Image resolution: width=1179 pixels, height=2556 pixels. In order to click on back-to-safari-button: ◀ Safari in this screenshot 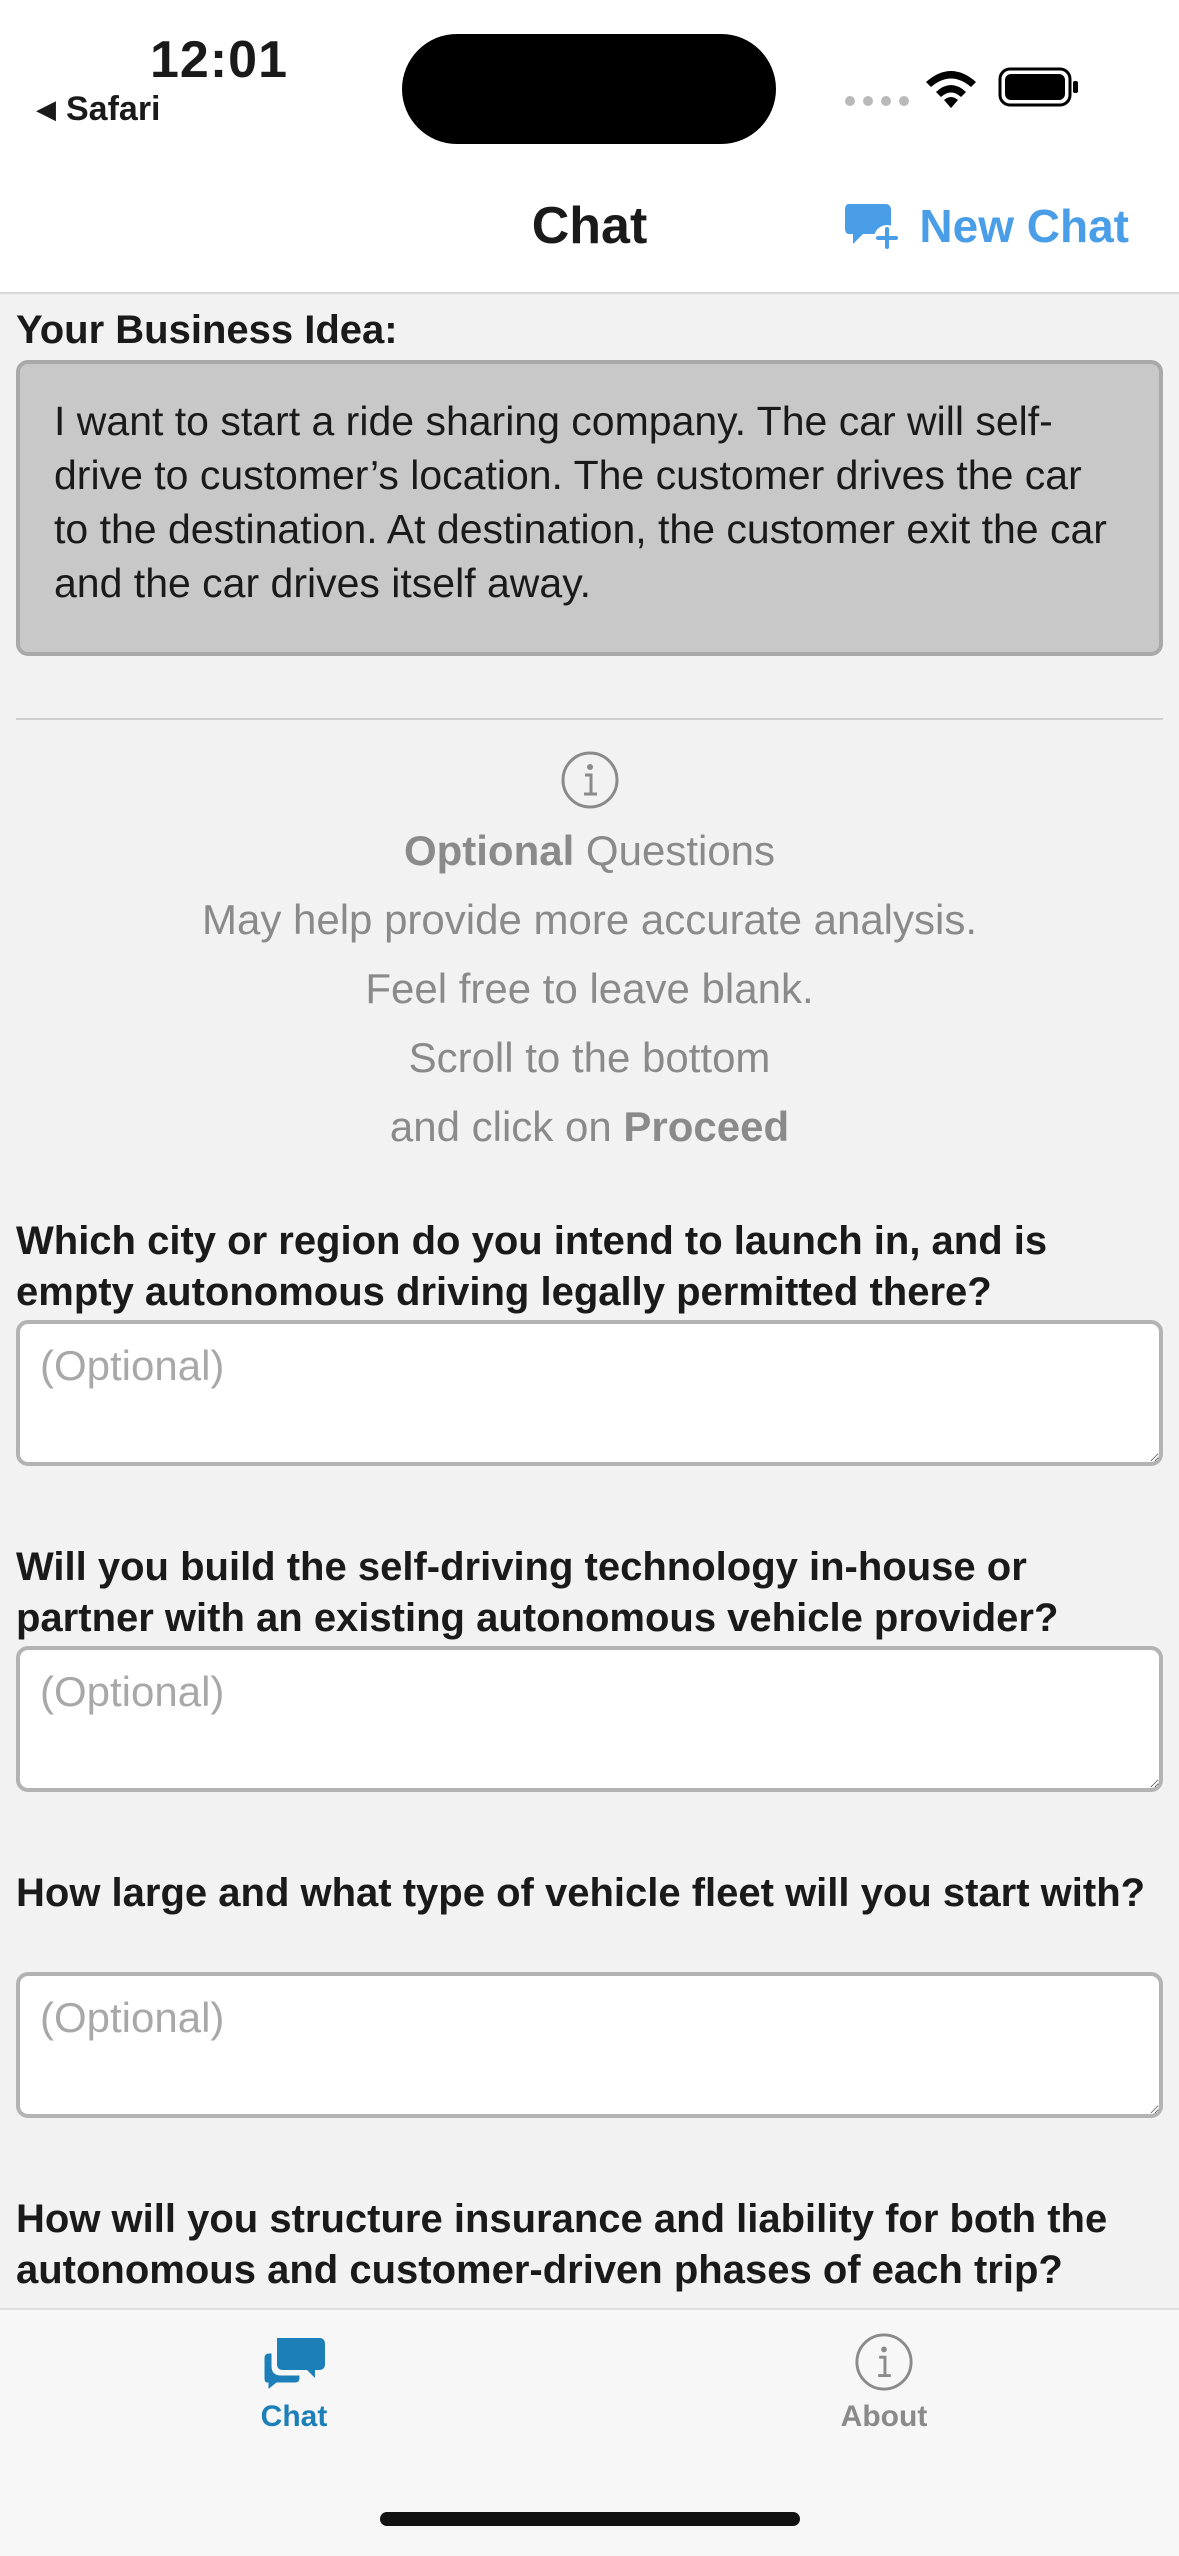, I will do `click(98, 109)`.